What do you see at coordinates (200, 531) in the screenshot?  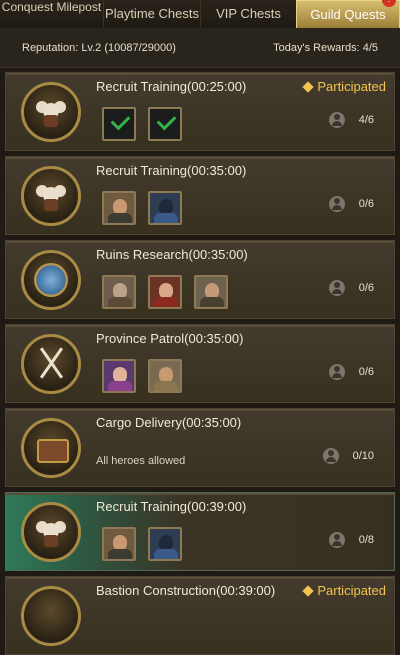 I see `quest-card-highlighted: Recruit Training(00:39:00) 0/8` at bounding box center [200, 531].